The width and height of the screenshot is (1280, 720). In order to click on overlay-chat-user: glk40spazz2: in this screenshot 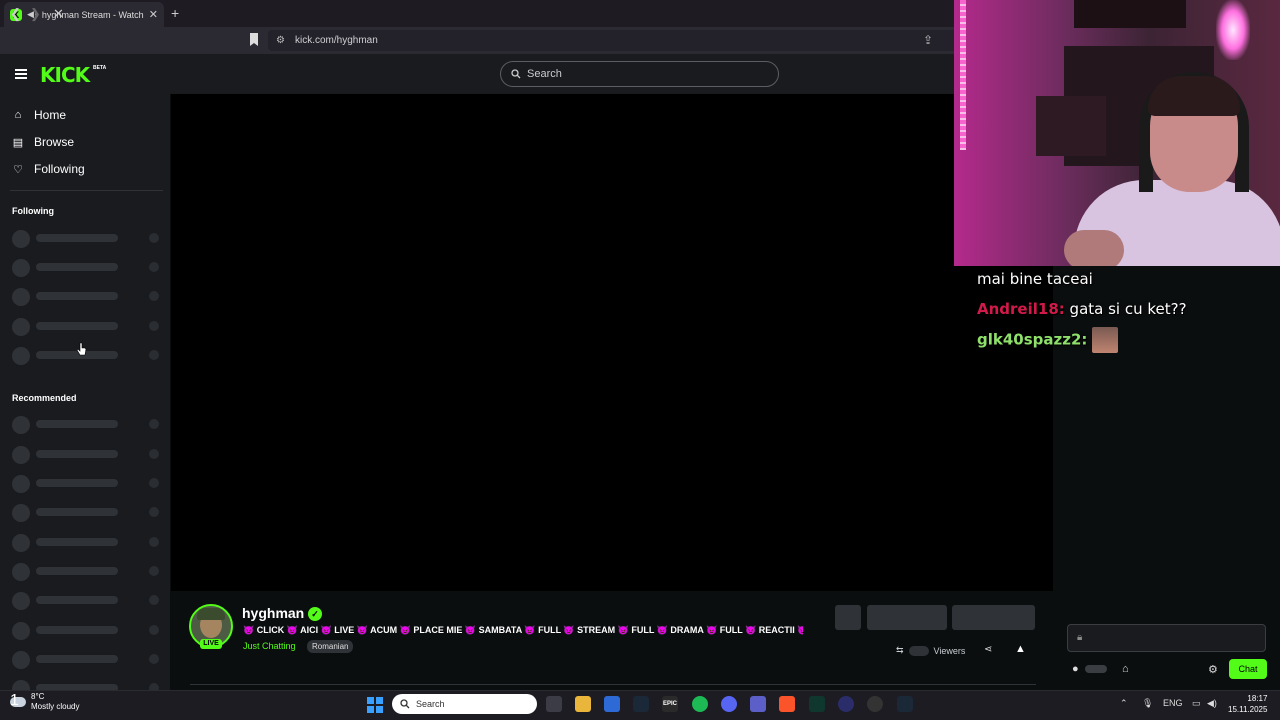, I will do `click(1032, 339)`.